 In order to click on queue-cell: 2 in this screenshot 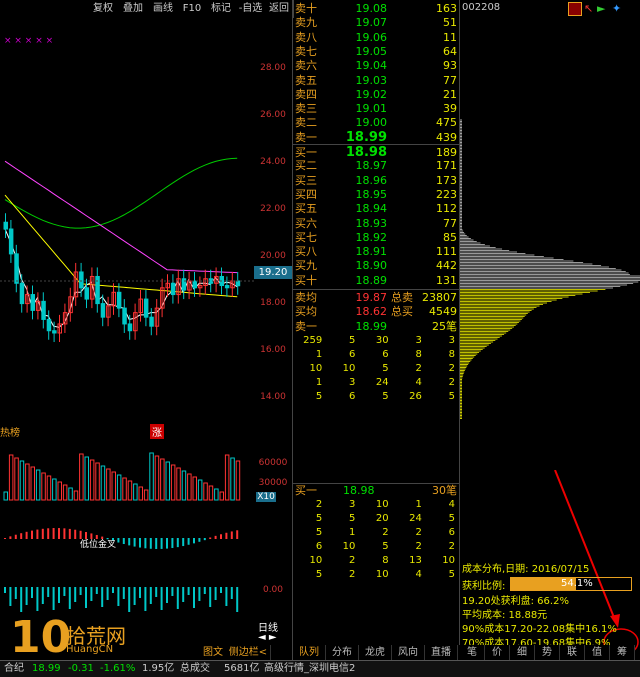, I will do `click(418, 368)`.